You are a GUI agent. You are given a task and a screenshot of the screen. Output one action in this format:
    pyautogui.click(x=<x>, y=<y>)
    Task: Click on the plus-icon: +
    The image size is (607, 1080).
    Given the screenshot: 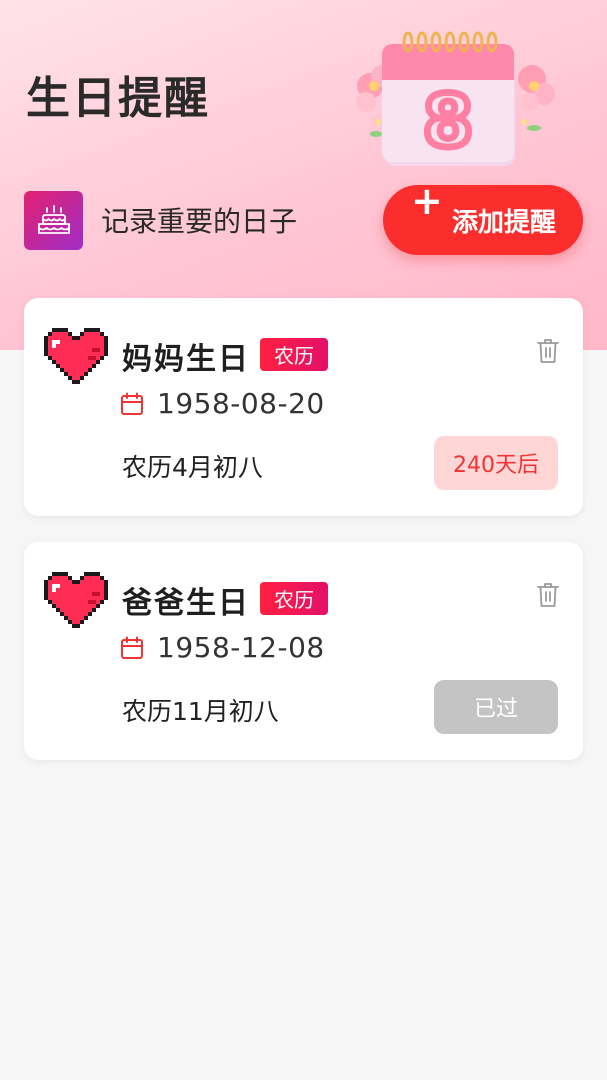 What is the action you would take?
    pyautogui.click(x=427, y=201)
    